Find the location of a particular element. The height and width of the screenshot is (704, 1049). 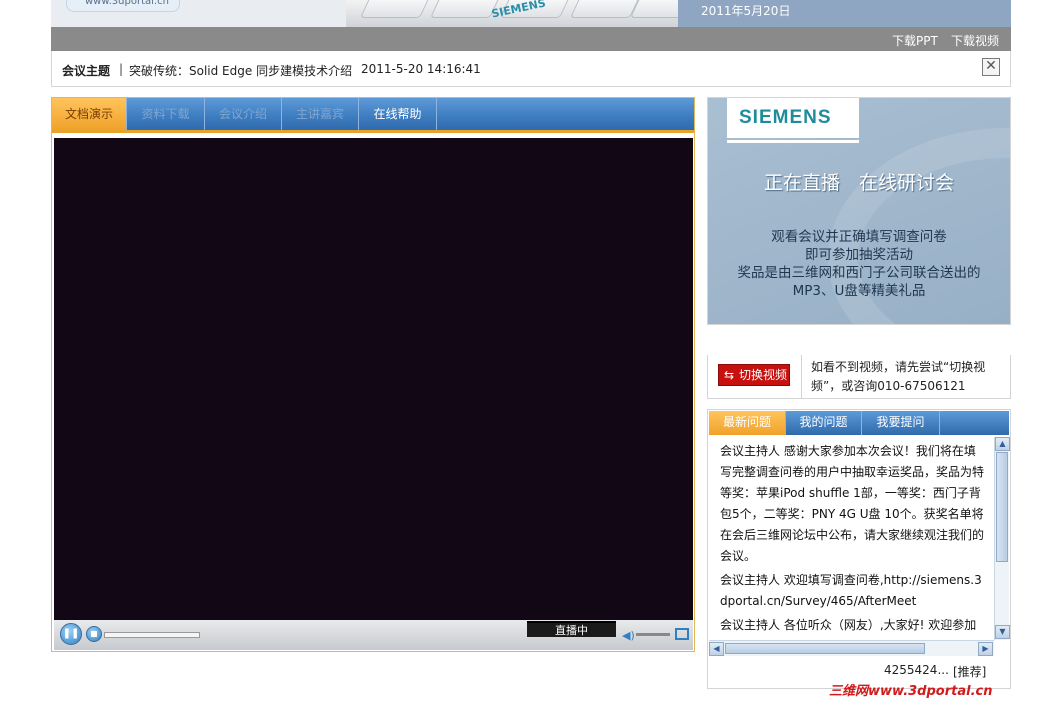

volume-icon: ◀) is located at coordinates (628, 635).